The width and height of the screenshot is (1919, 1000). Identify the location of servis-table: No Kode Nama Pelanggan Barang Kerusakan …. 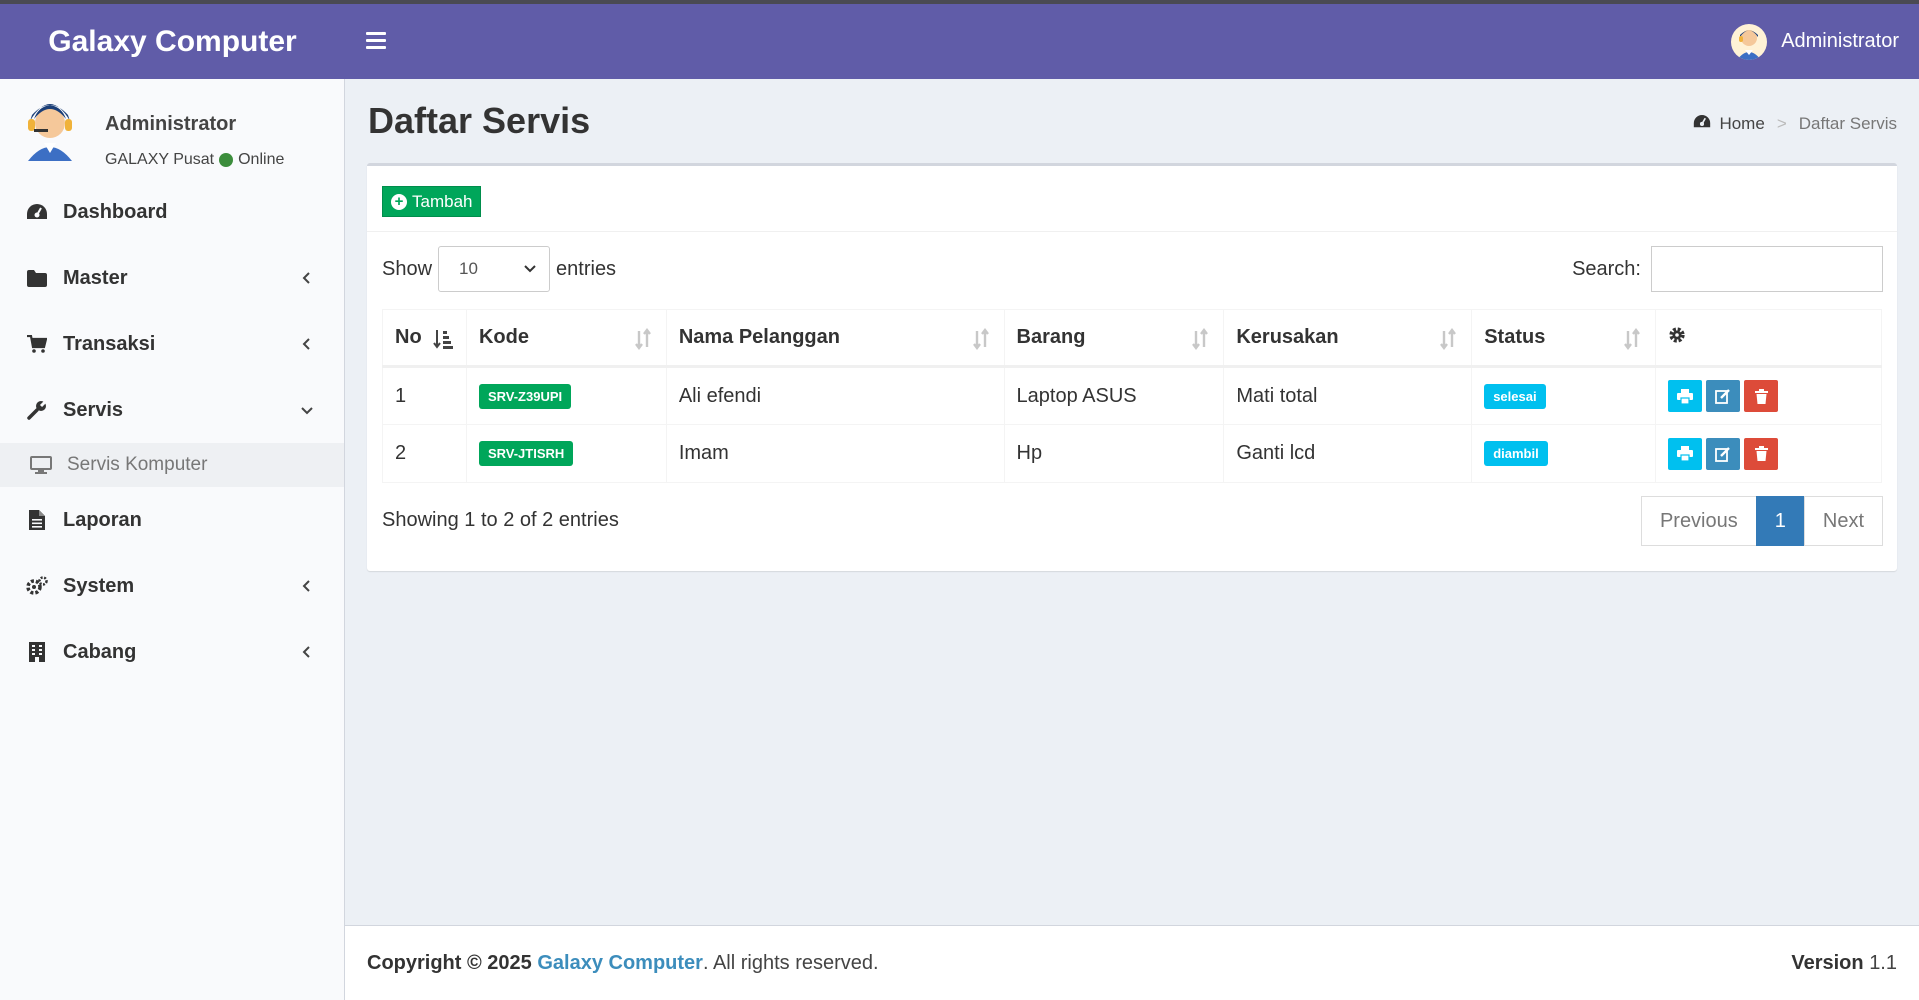
(1132, 396).